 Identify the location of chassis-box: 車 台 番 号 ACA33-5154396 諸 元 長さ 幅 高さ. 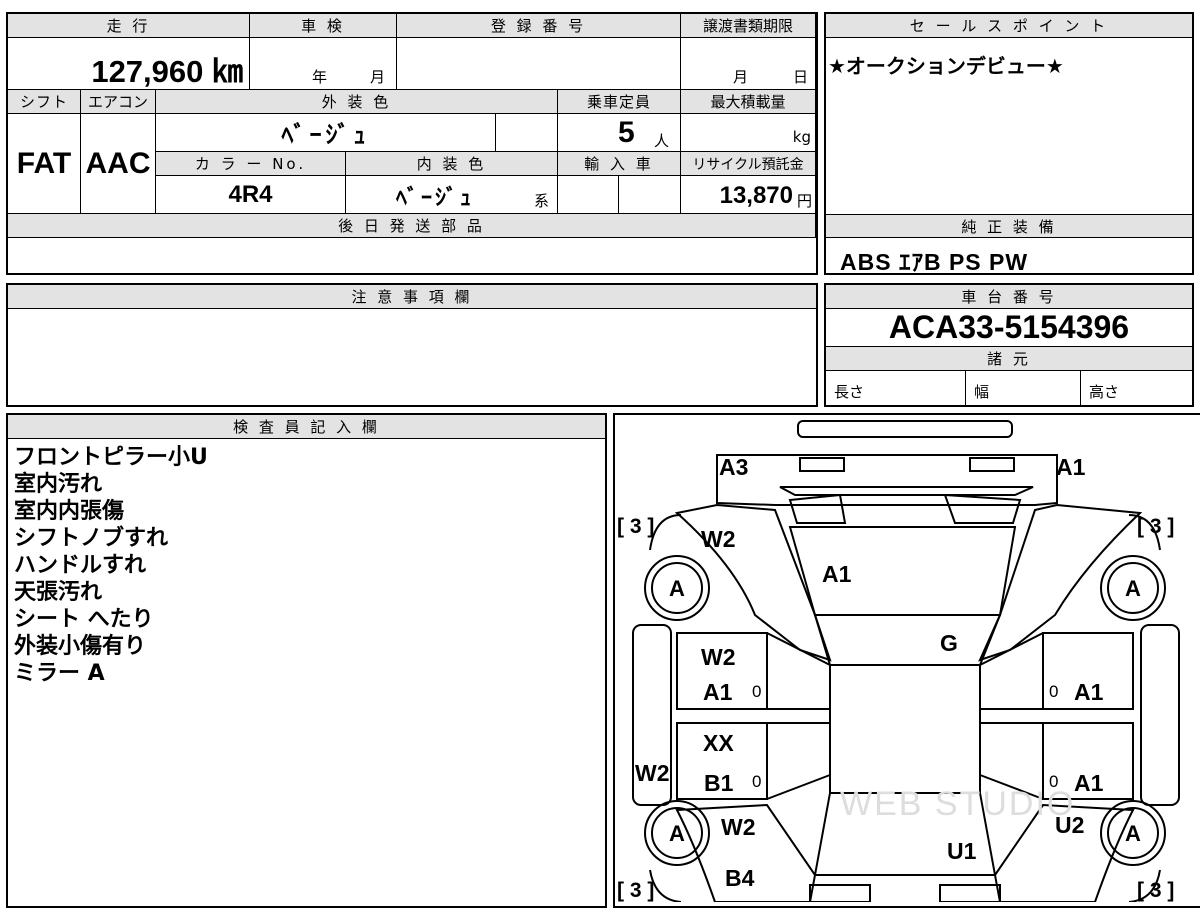
(1009, 345).